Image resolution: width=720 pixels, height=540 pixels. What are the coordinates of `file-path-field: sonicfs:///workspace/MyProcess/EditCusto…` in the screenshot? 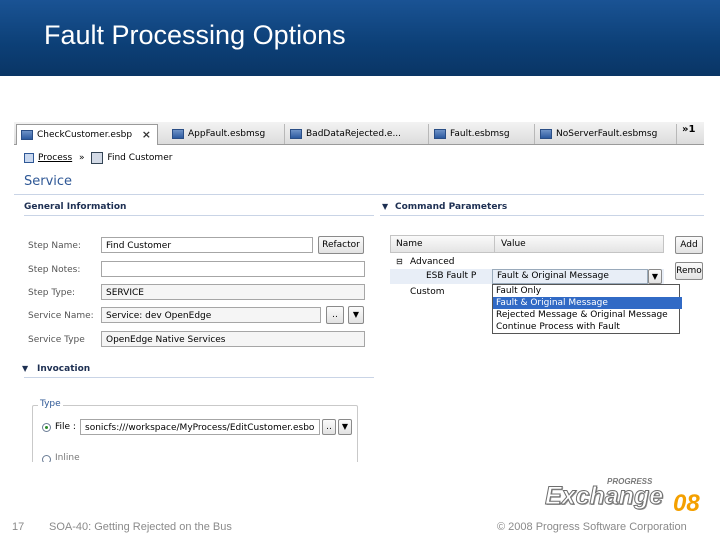 It's located at (200, 427).